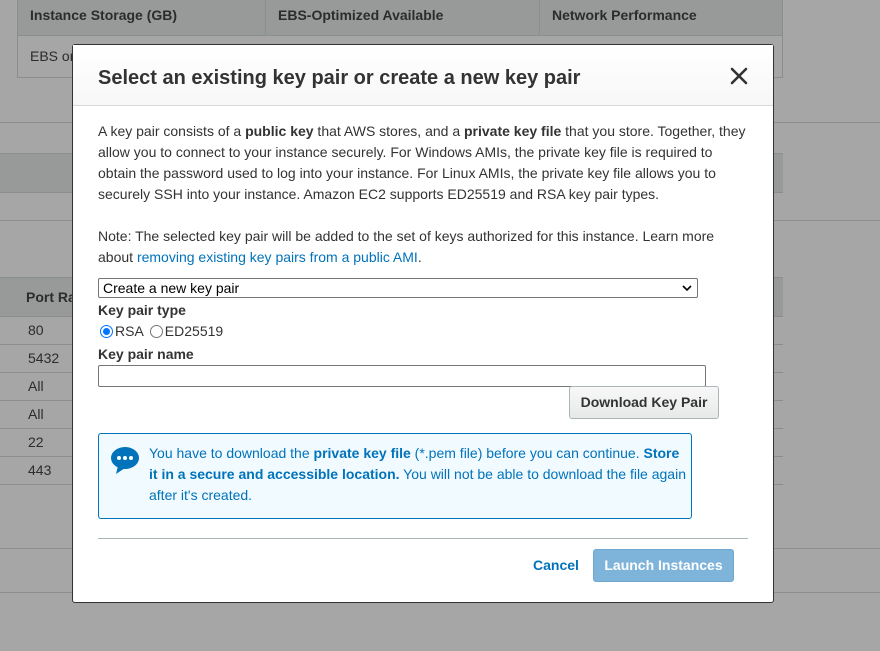 The height and width of the screenshot is (651, 880). What do you see at coordinates (129, 331) in the screenshot?
I see `rsa-radio-label: RSA` at bounding box center [129, 331].